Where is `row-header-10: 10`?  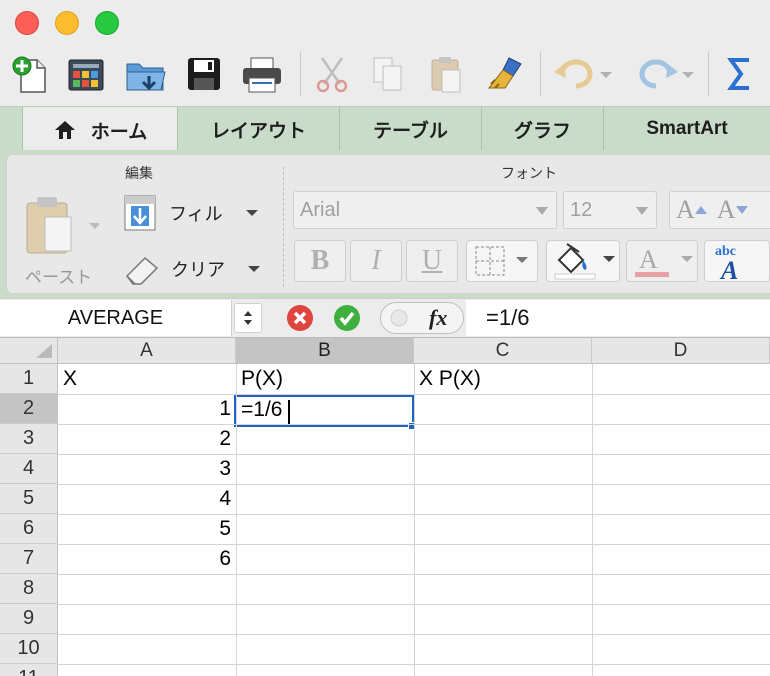
row-header-10: 10 is located at coordinates (29, 649).